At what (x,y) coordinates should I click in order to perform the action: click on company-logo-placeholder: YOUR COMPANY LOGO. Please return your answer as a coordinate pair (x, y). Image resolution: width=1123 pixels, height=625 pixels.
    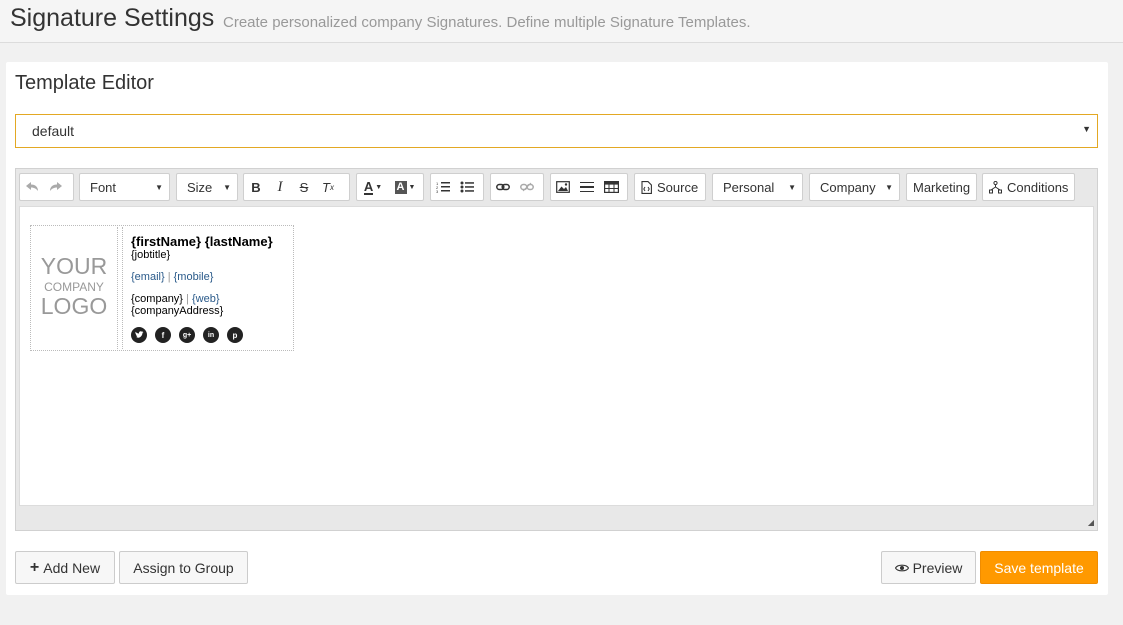
    Looking at the image, I should click on (75, 288).